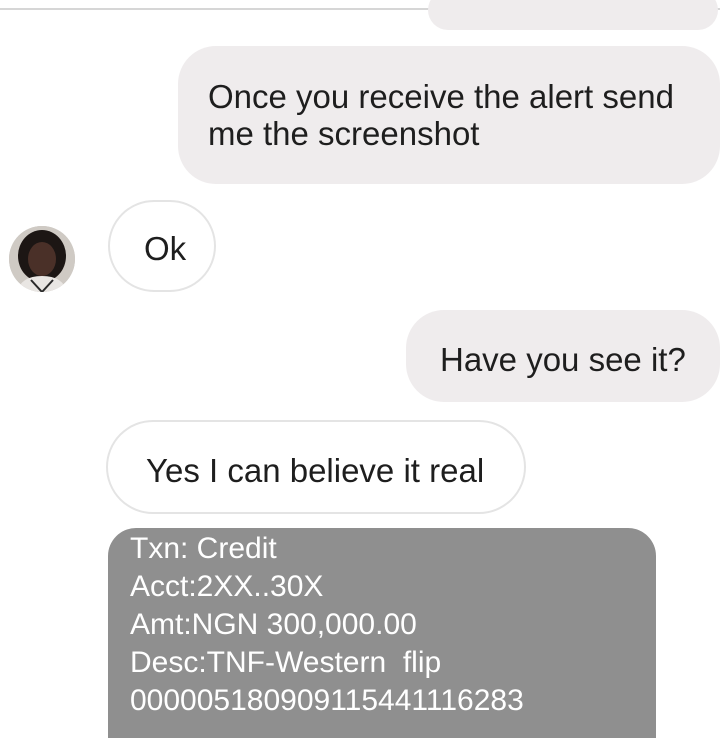 The width and height of the screenshot is (720, 738). I want to click on received-message-bubble: Ok, so click(162, 246).